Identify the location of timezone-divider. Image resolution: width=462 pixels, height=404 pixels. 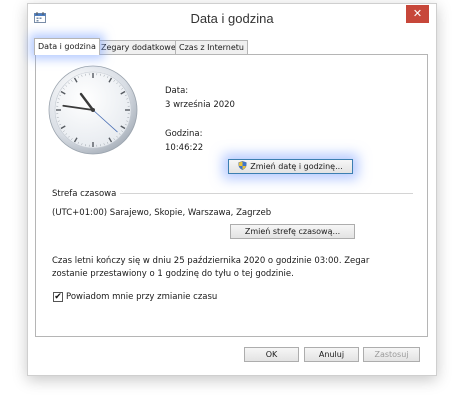
(266, 193).